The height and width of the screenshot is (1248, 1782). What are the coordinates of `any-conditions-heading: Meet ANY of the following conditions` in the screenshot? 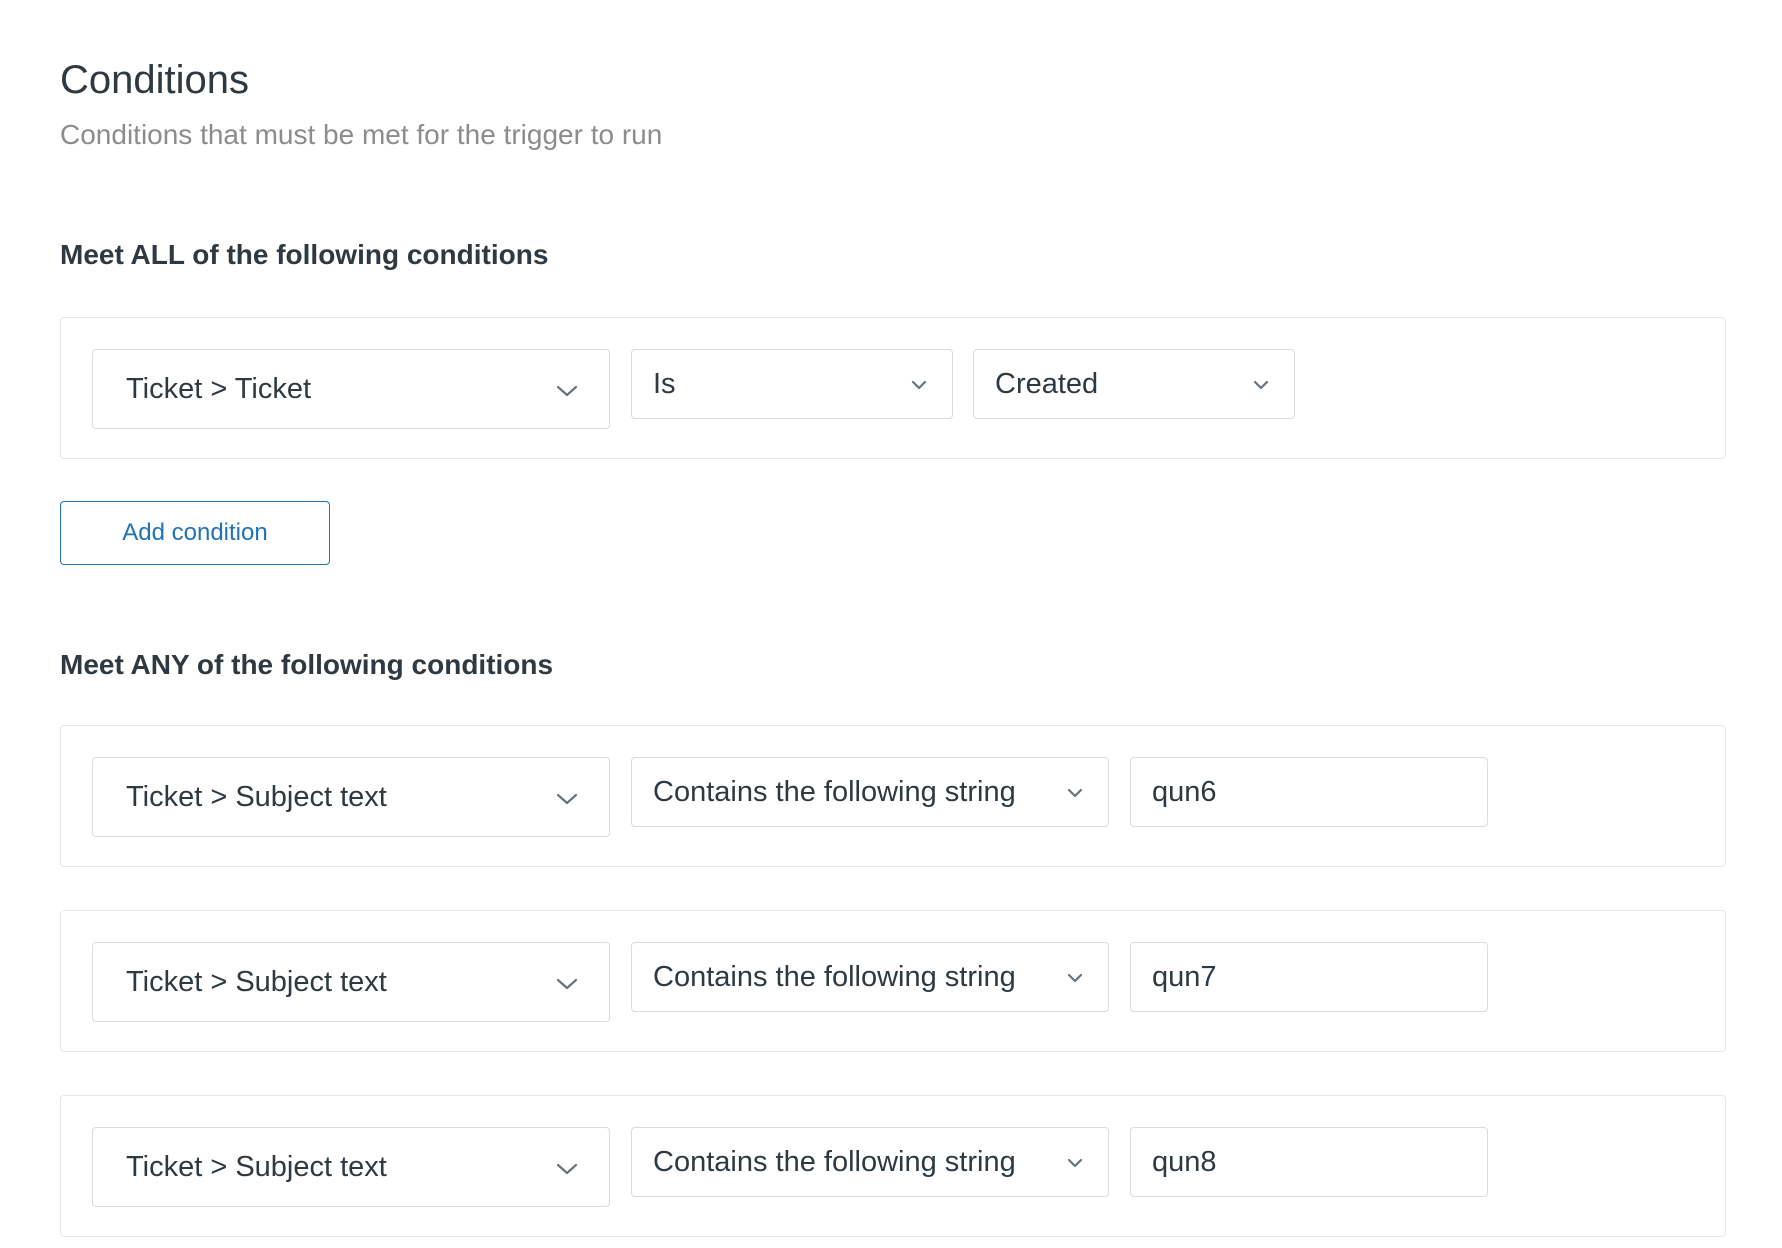 It's located at (307, 664).